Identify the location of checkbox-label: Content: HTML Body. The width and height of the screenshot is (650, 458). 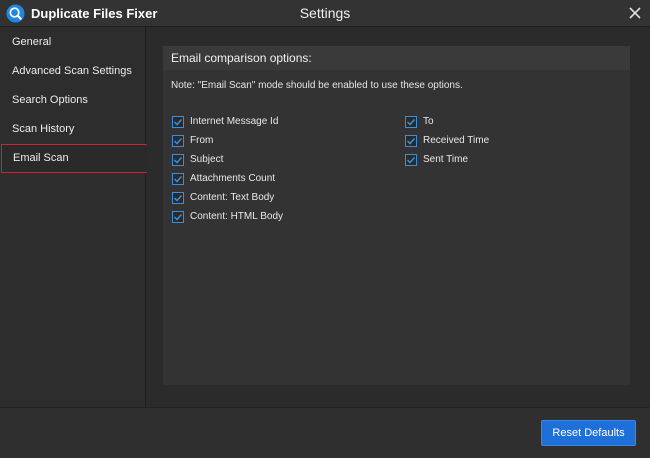
(237, 216).